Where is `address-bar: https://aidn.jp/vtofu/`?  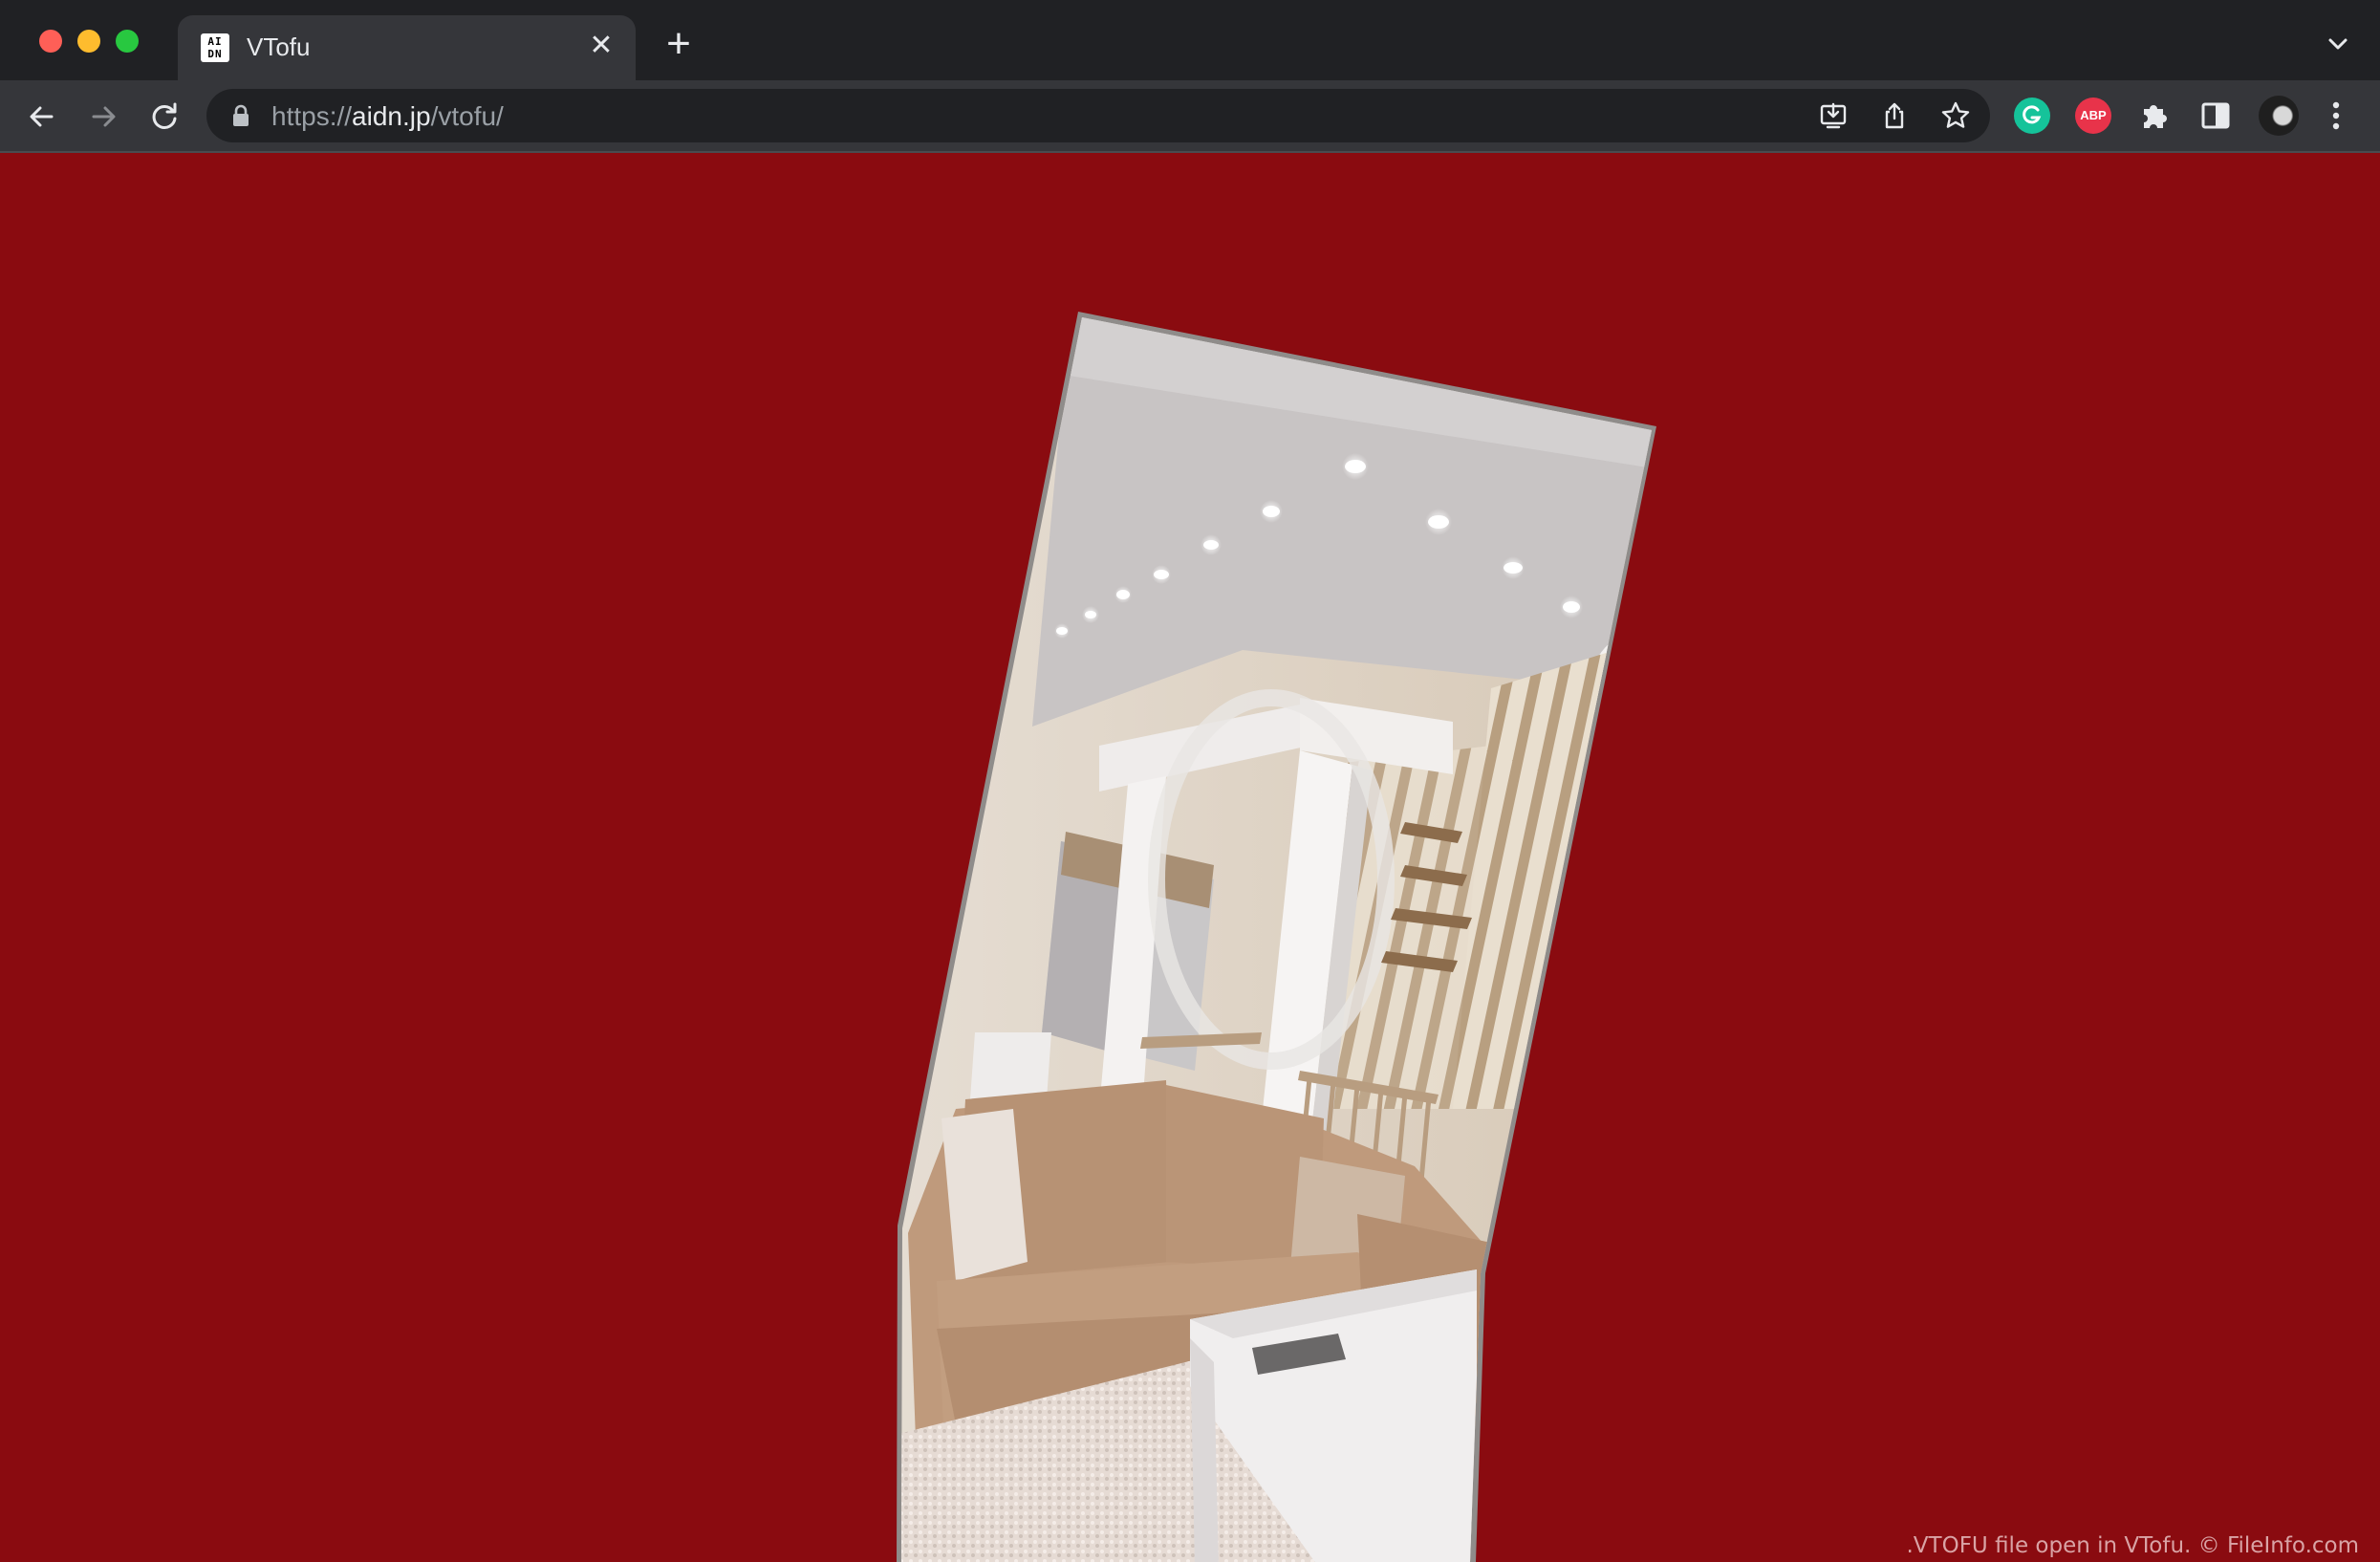 address-bar: https://aidn.jp/vtofu/ is located at coordinates (1098, 115).